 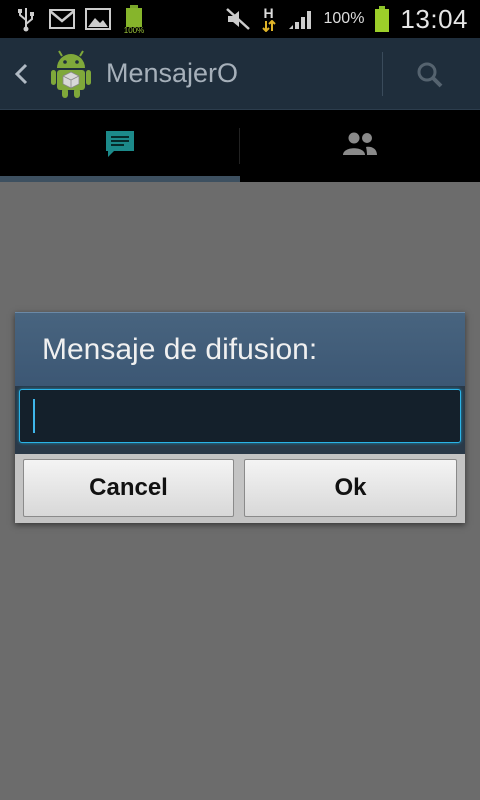 What do you see at coordinates (430, 75) in the screenshot?
I see `search-icon` at bounding box center [430, 75].